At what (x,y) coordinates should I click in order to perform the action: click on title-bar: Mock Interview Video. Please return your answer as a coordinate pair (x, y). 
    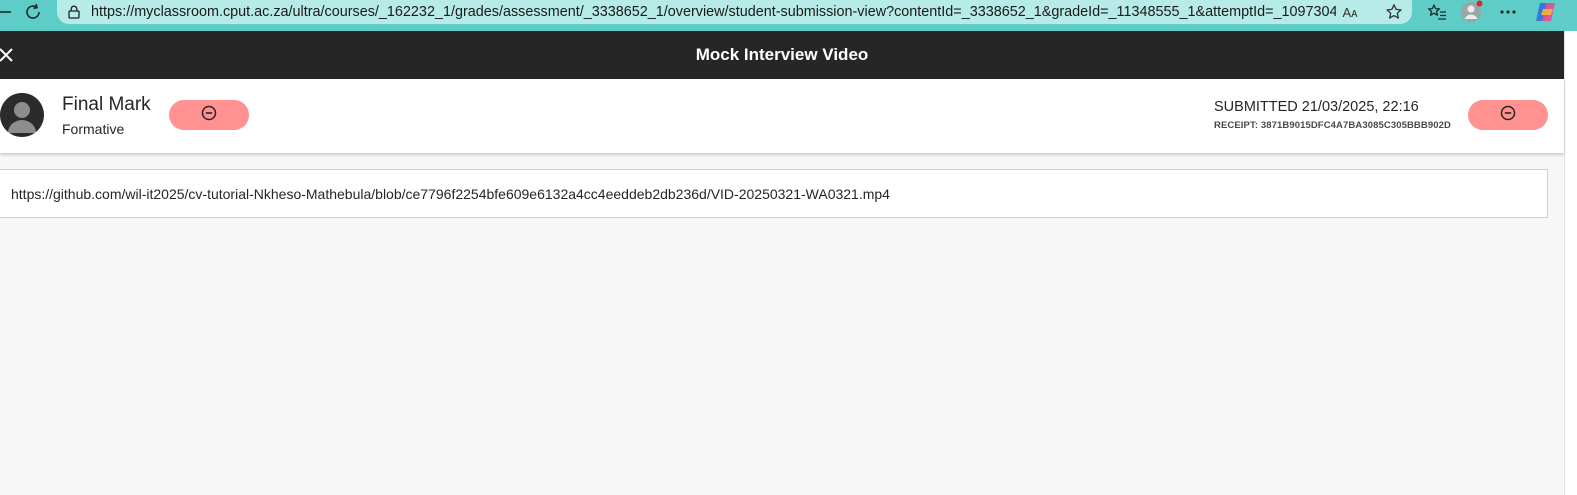
    Looking at the image, I should click on (782, 55).